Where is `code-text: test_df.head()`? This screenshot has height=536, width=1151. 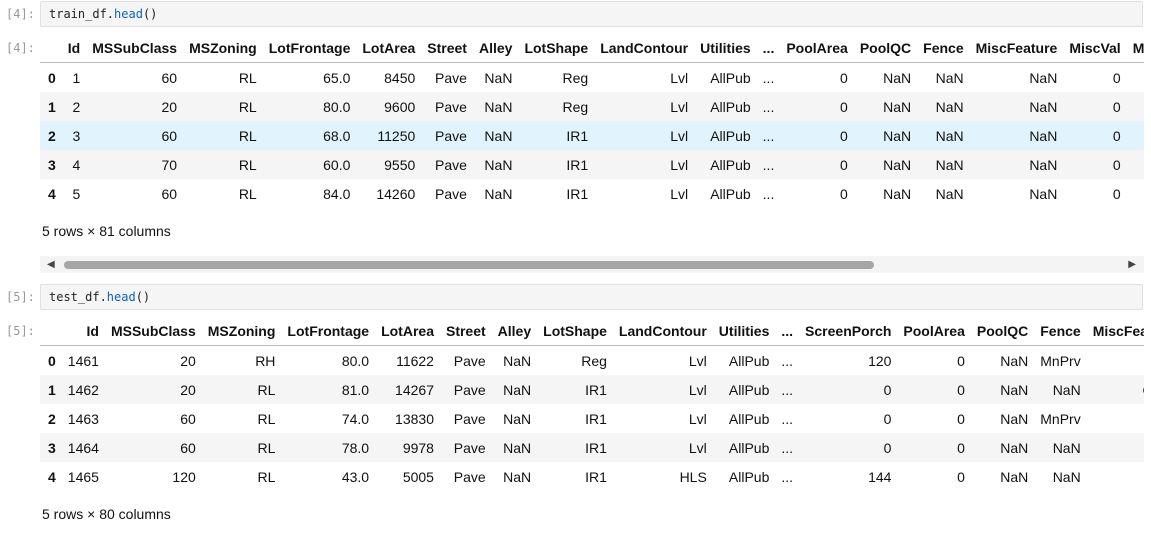 code-text: test_df.head() is located at coordinates (99, 297).